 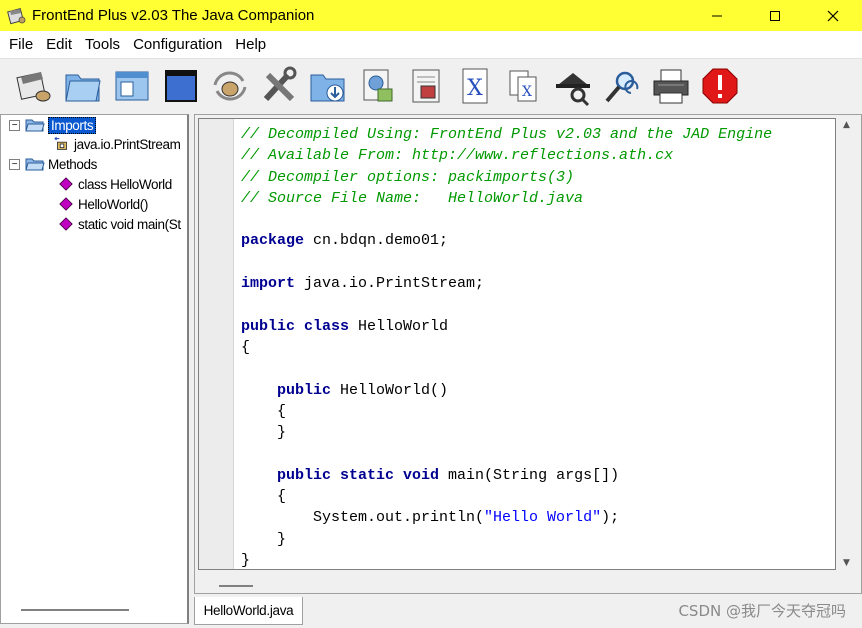 I want to click on tab-helloworld-java: HelloWorld.java, so click(x=248, y=611).